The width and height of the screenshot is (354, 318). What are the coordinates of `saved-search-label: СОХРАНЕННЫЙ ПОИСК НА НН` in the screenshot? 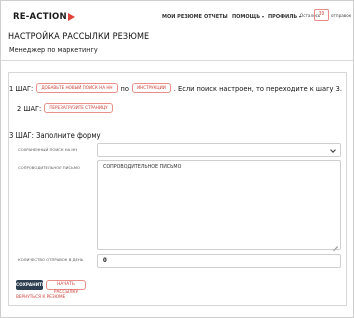 It's located at (48, 149).